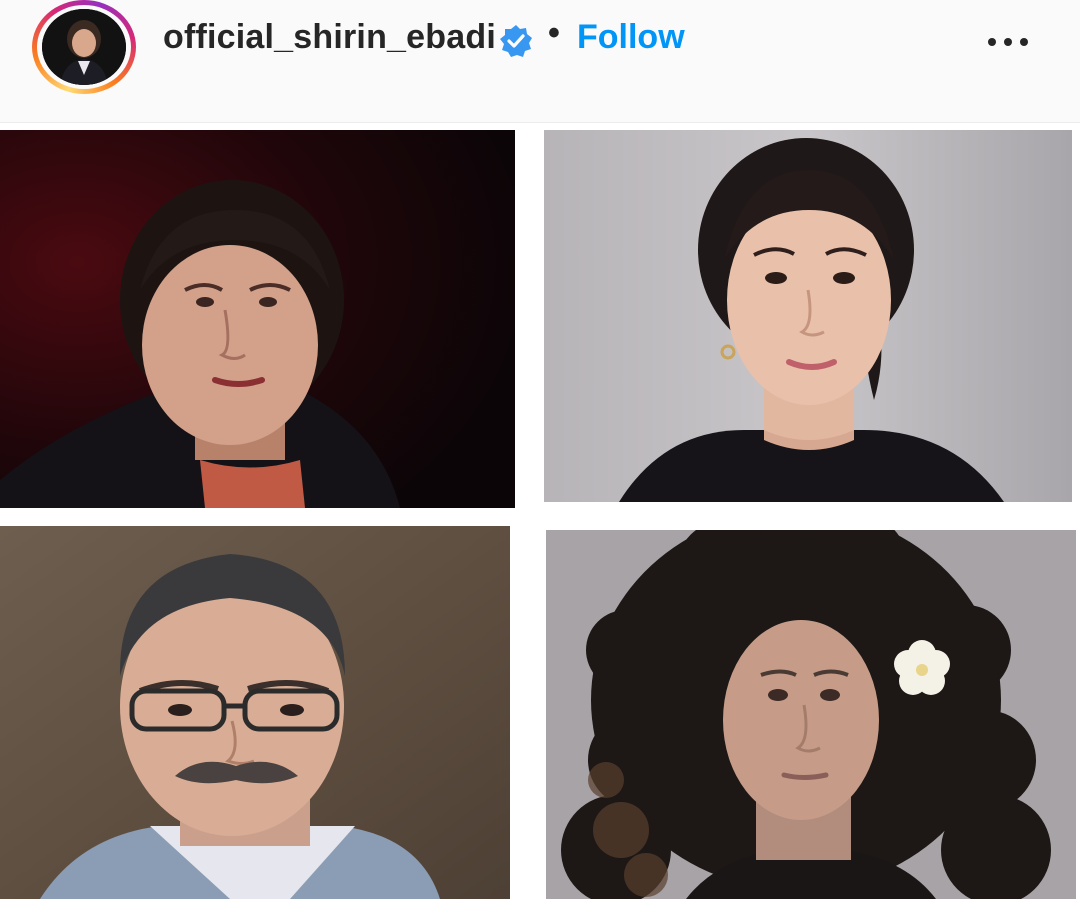 This screenshot has width=1080, height=899. Describe the element at coordinates (631, 37) in the screenshot. I see `follow-button: Follow` at that location.